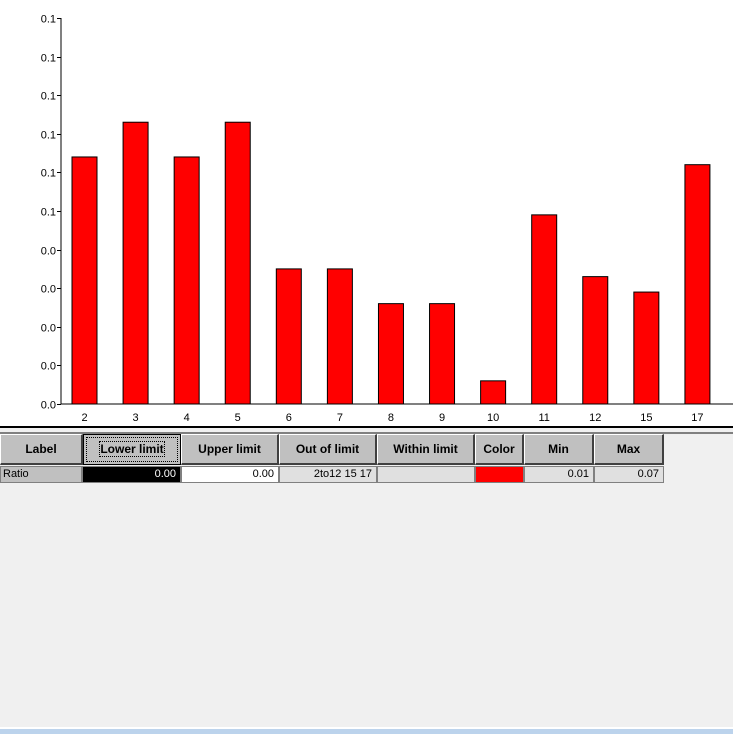 Image resolution: width=733 pixels, height=734 pixels. I want to click on header-color-text: Color, so click(499, 449).